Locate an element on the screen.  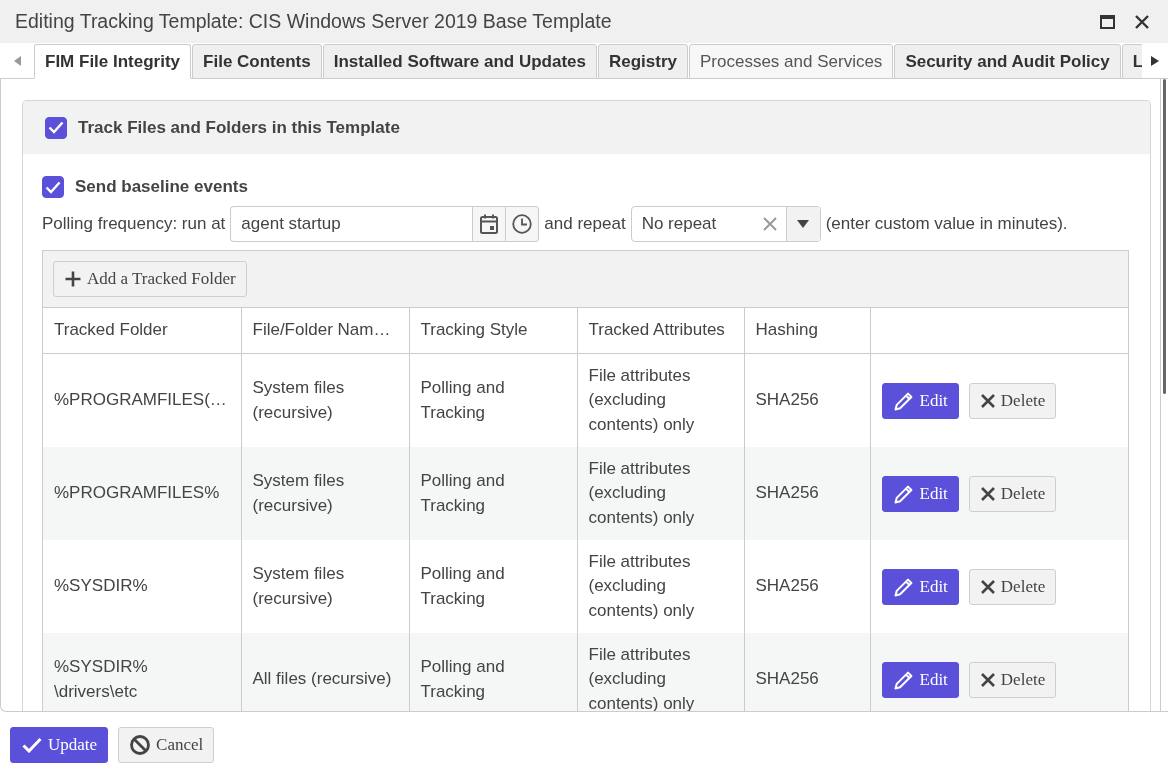
tab: Installed Software and Updates is located at coordinates (459, 61).